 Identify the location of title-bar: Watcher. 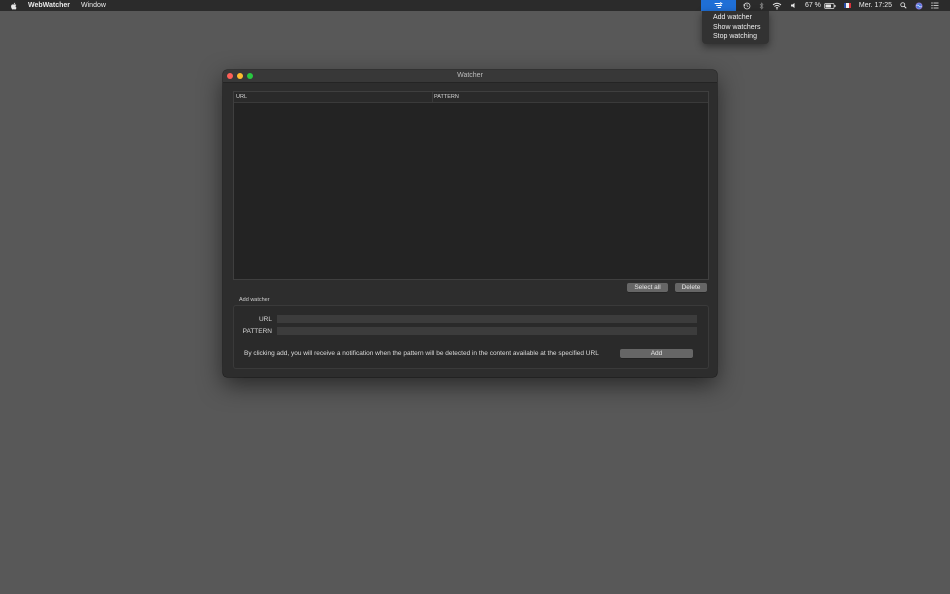
(470, 76).